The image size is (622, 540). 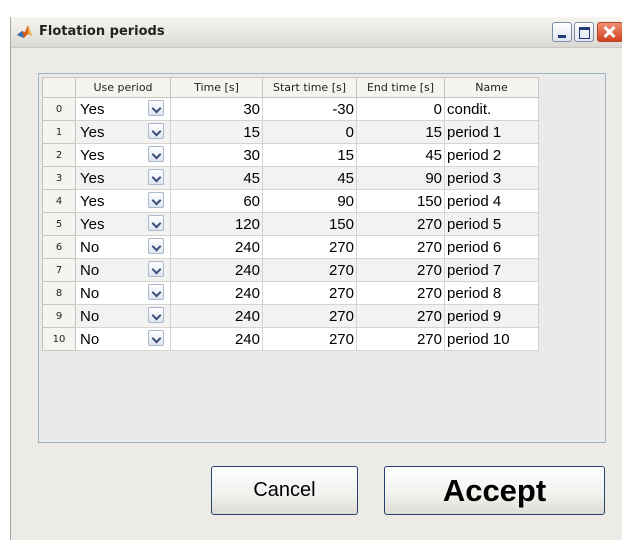 I want to click on close-button, so click(x=609, y=32).